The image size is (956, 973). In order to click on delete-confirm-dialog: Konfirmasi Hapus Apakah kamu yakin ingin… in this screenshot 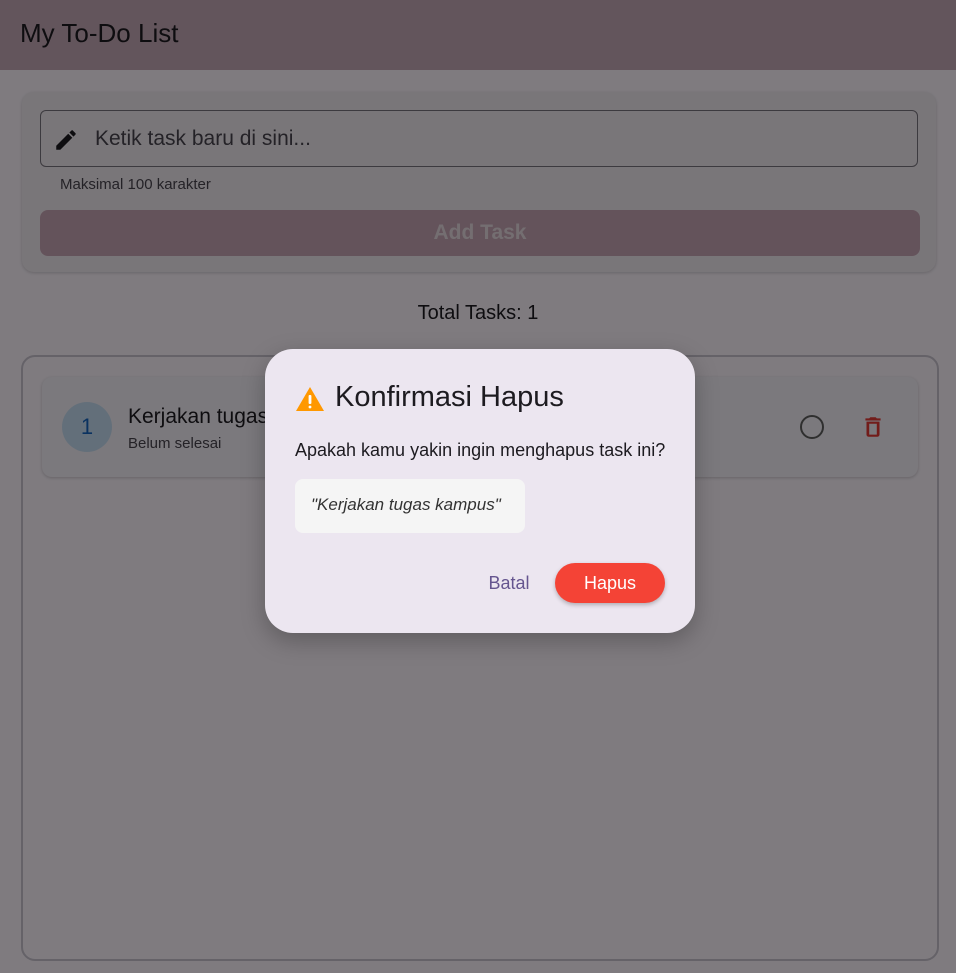, I will do `click(480, 491)`.